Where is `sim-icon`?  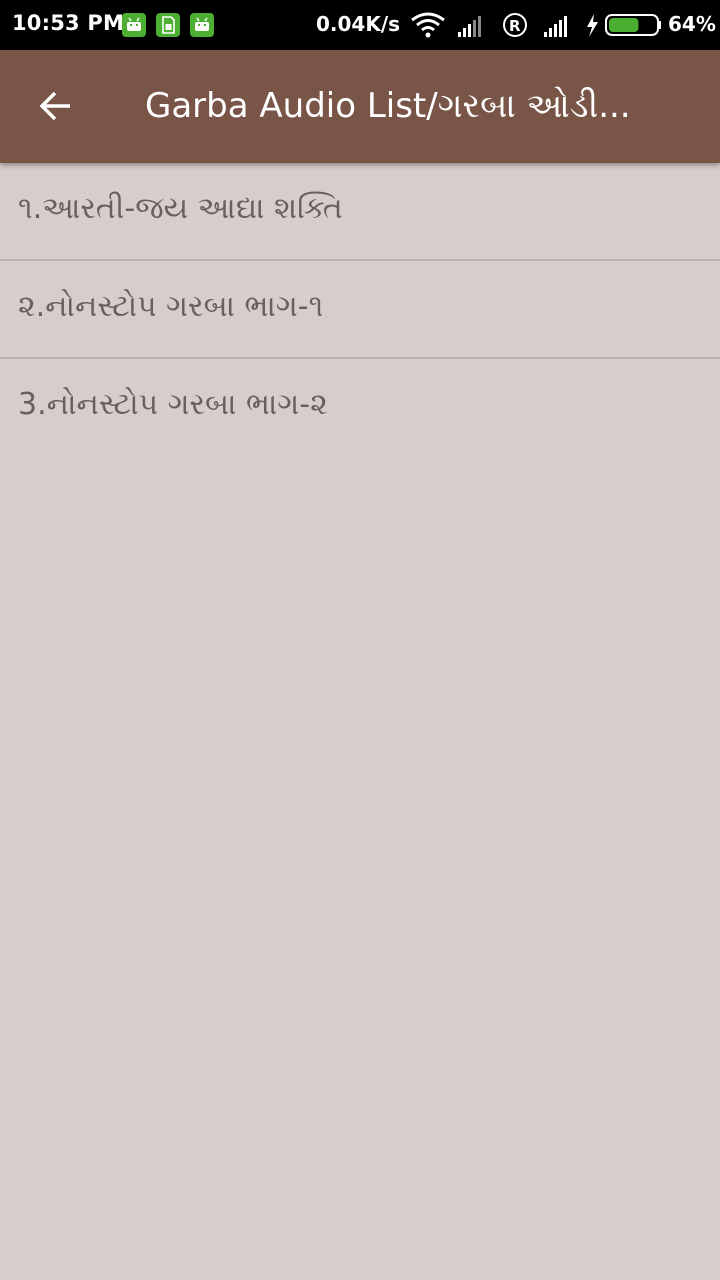
sim-icon is located at coordinates (168, 25).